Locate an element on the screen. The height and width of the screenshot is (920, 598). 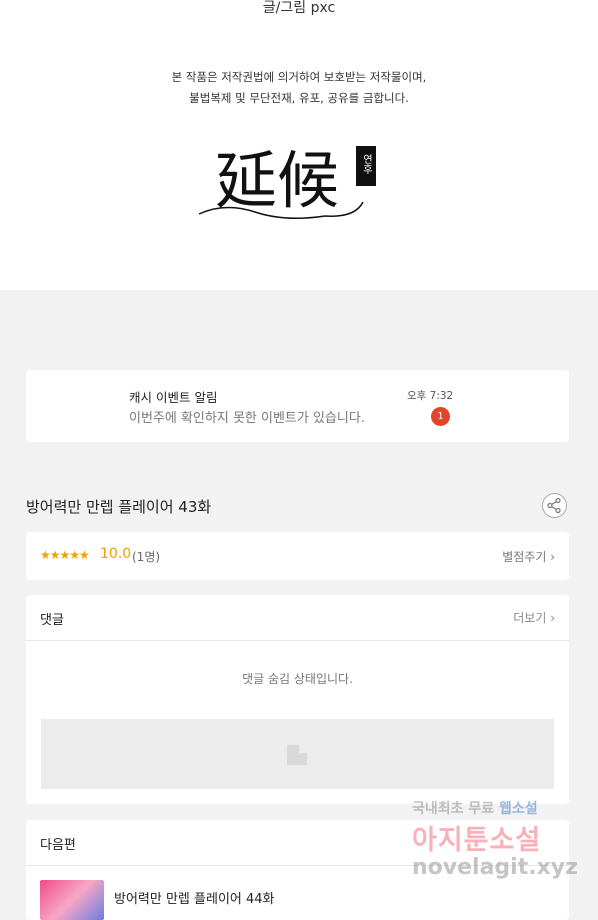
author-credit: 글/그림 pxc is located at coordinates (299, 8).